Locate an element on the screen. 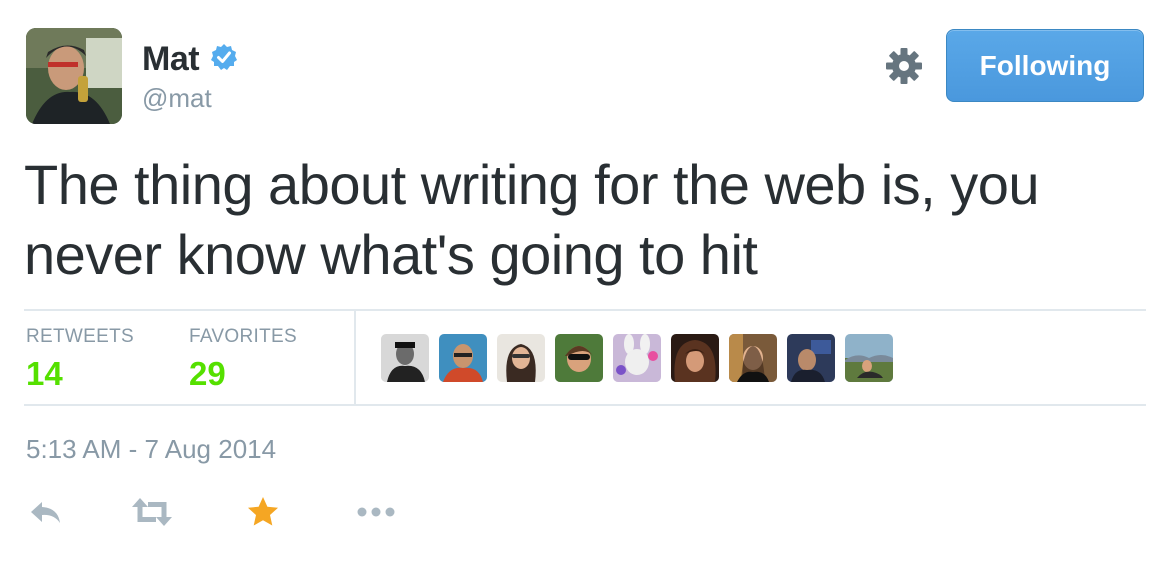 The width and height of the screenshot is (1168, 564). verified-badge-icon is located at coordinates (224, 59).